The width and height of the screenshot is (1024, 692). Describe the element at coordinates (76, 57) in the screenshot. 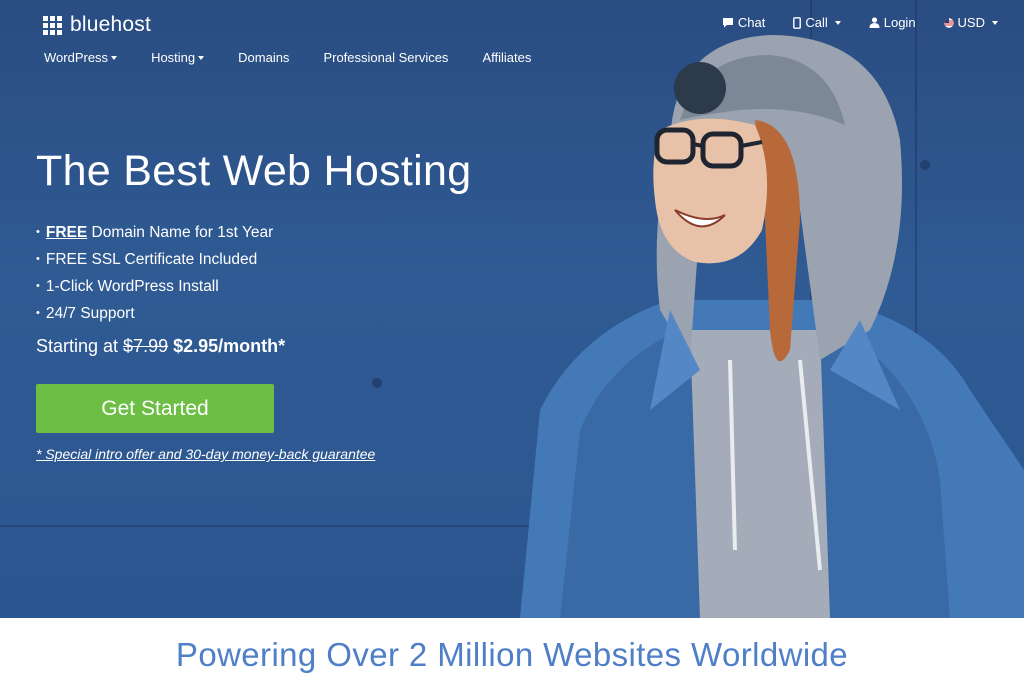

I see `nav-item-label: WordPress` at that location.